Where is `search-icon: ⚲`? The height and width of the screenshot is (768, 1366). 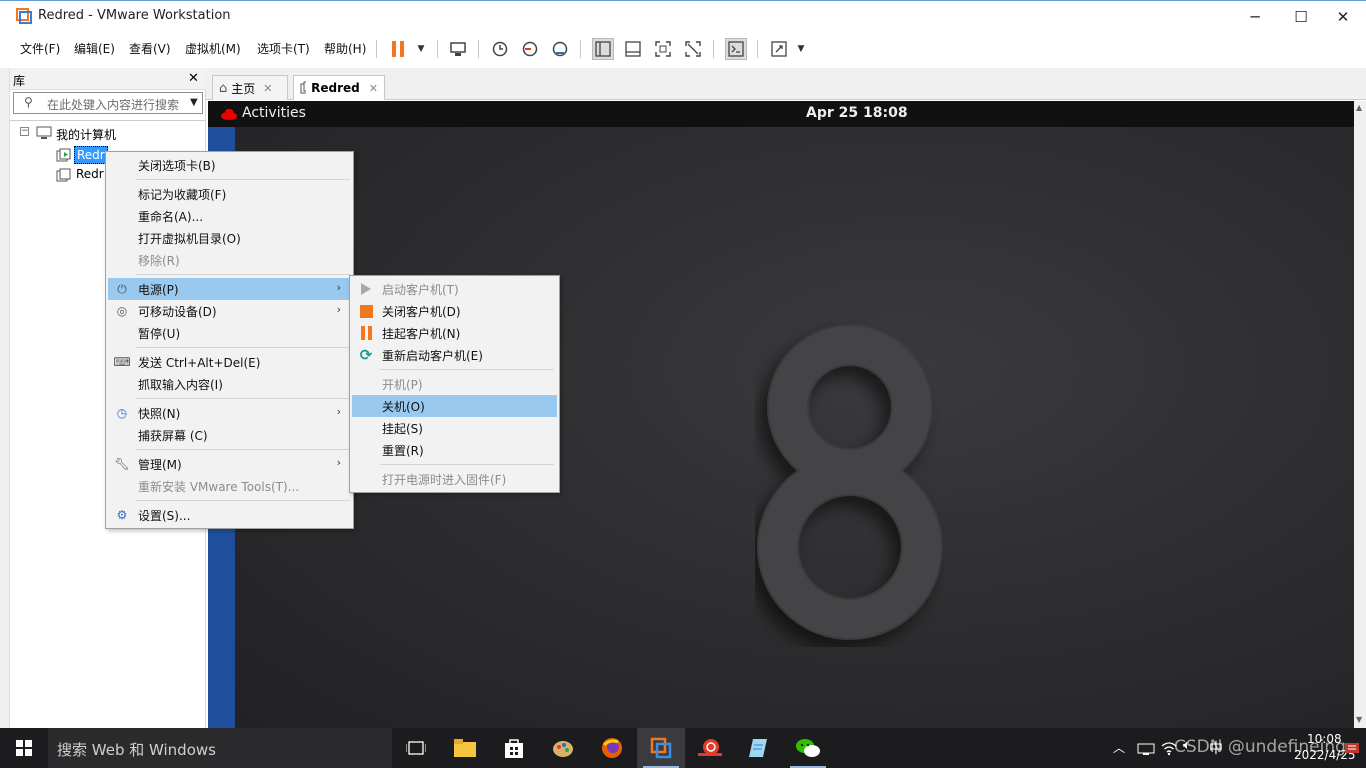 search-icon: ⚲ is located at coordinates (28, 102).